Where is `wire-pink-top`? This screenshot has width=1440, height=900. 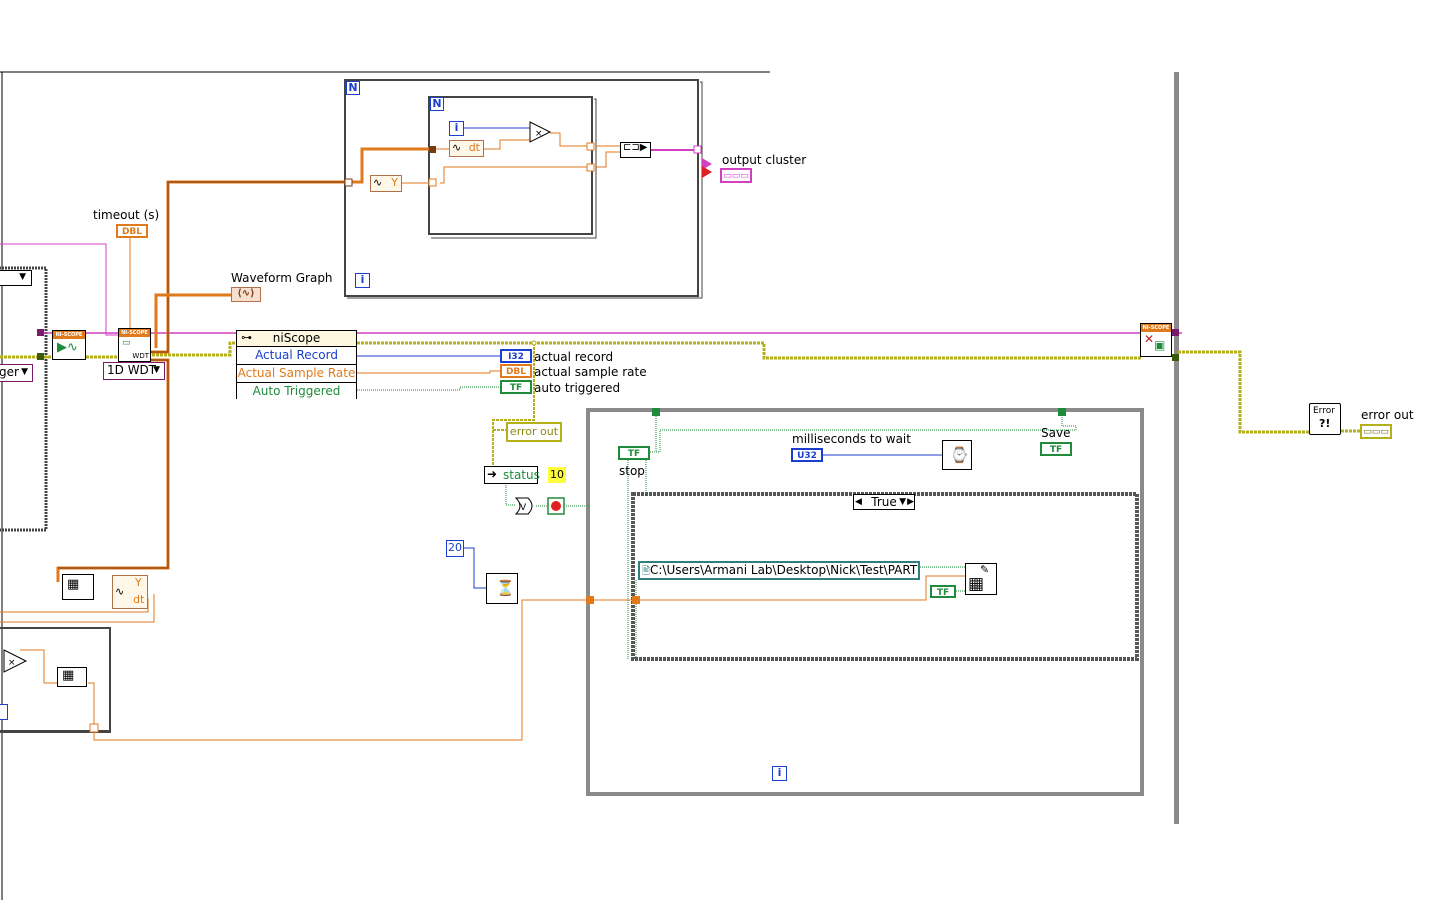
wire-pink-top is located at coordinates (60, 289).